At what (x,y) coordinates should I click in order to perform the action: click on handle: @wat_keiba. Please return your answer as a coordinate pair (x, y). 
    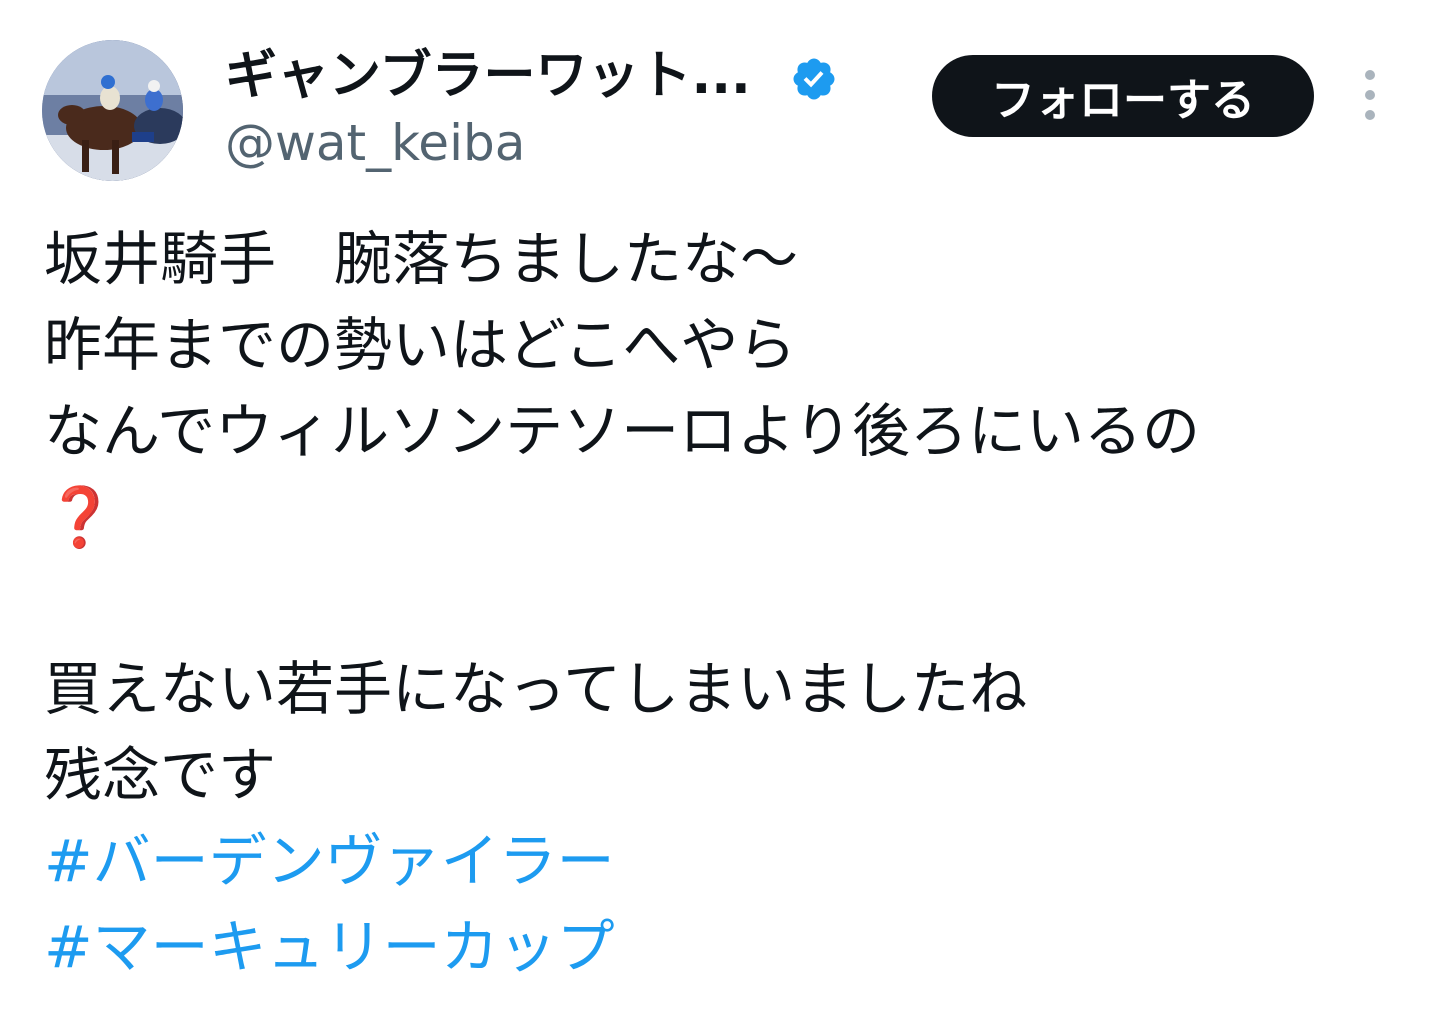
    Looking at the image, I should click on (375, 143).